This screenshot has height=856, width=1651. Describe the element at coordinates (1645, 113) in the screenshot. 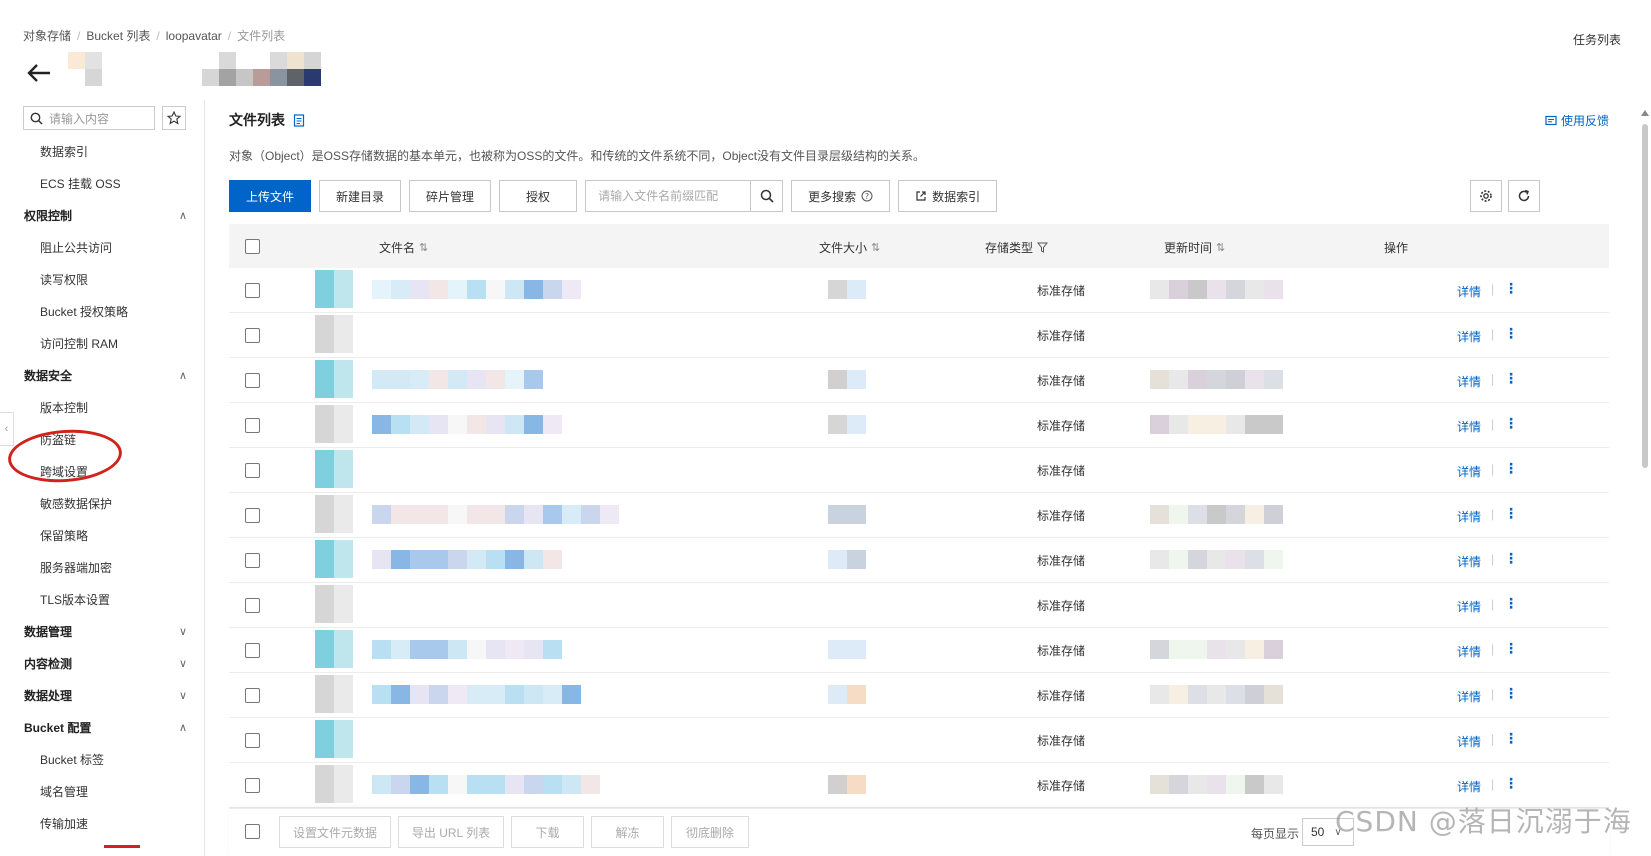

I see `scroll-up-icon` at that location.